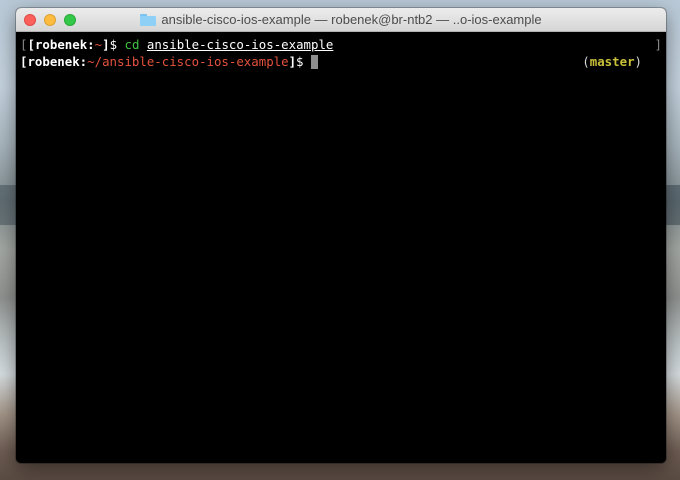 This screenshot has width=680, height=480. What do you see at coordinates (148, 19) in the screenshot?
I see `folder-icon` at bounding box center [148, 19].